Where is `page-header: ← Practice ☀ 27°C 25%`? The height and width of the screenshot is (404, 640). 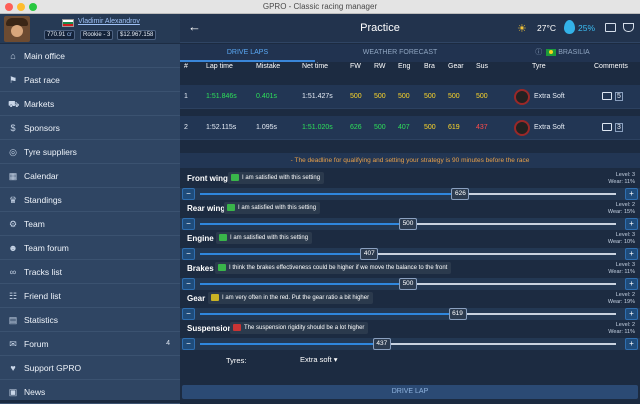 page-header: ← Practice ☀ 27°C 25% is located at coordinates (410, 28).